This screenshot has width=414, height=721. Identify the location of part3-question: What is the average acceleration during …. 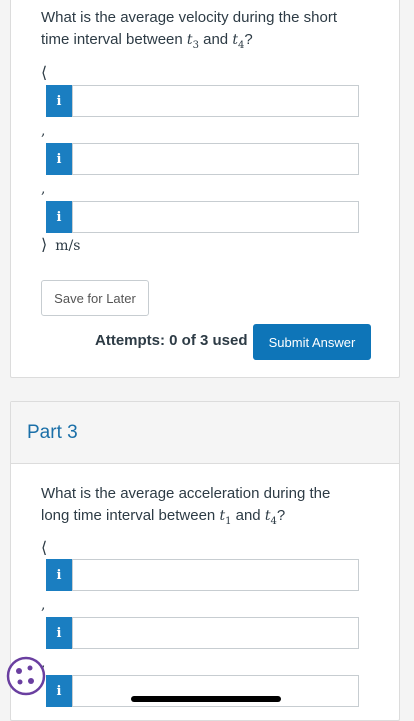
(201, 508).